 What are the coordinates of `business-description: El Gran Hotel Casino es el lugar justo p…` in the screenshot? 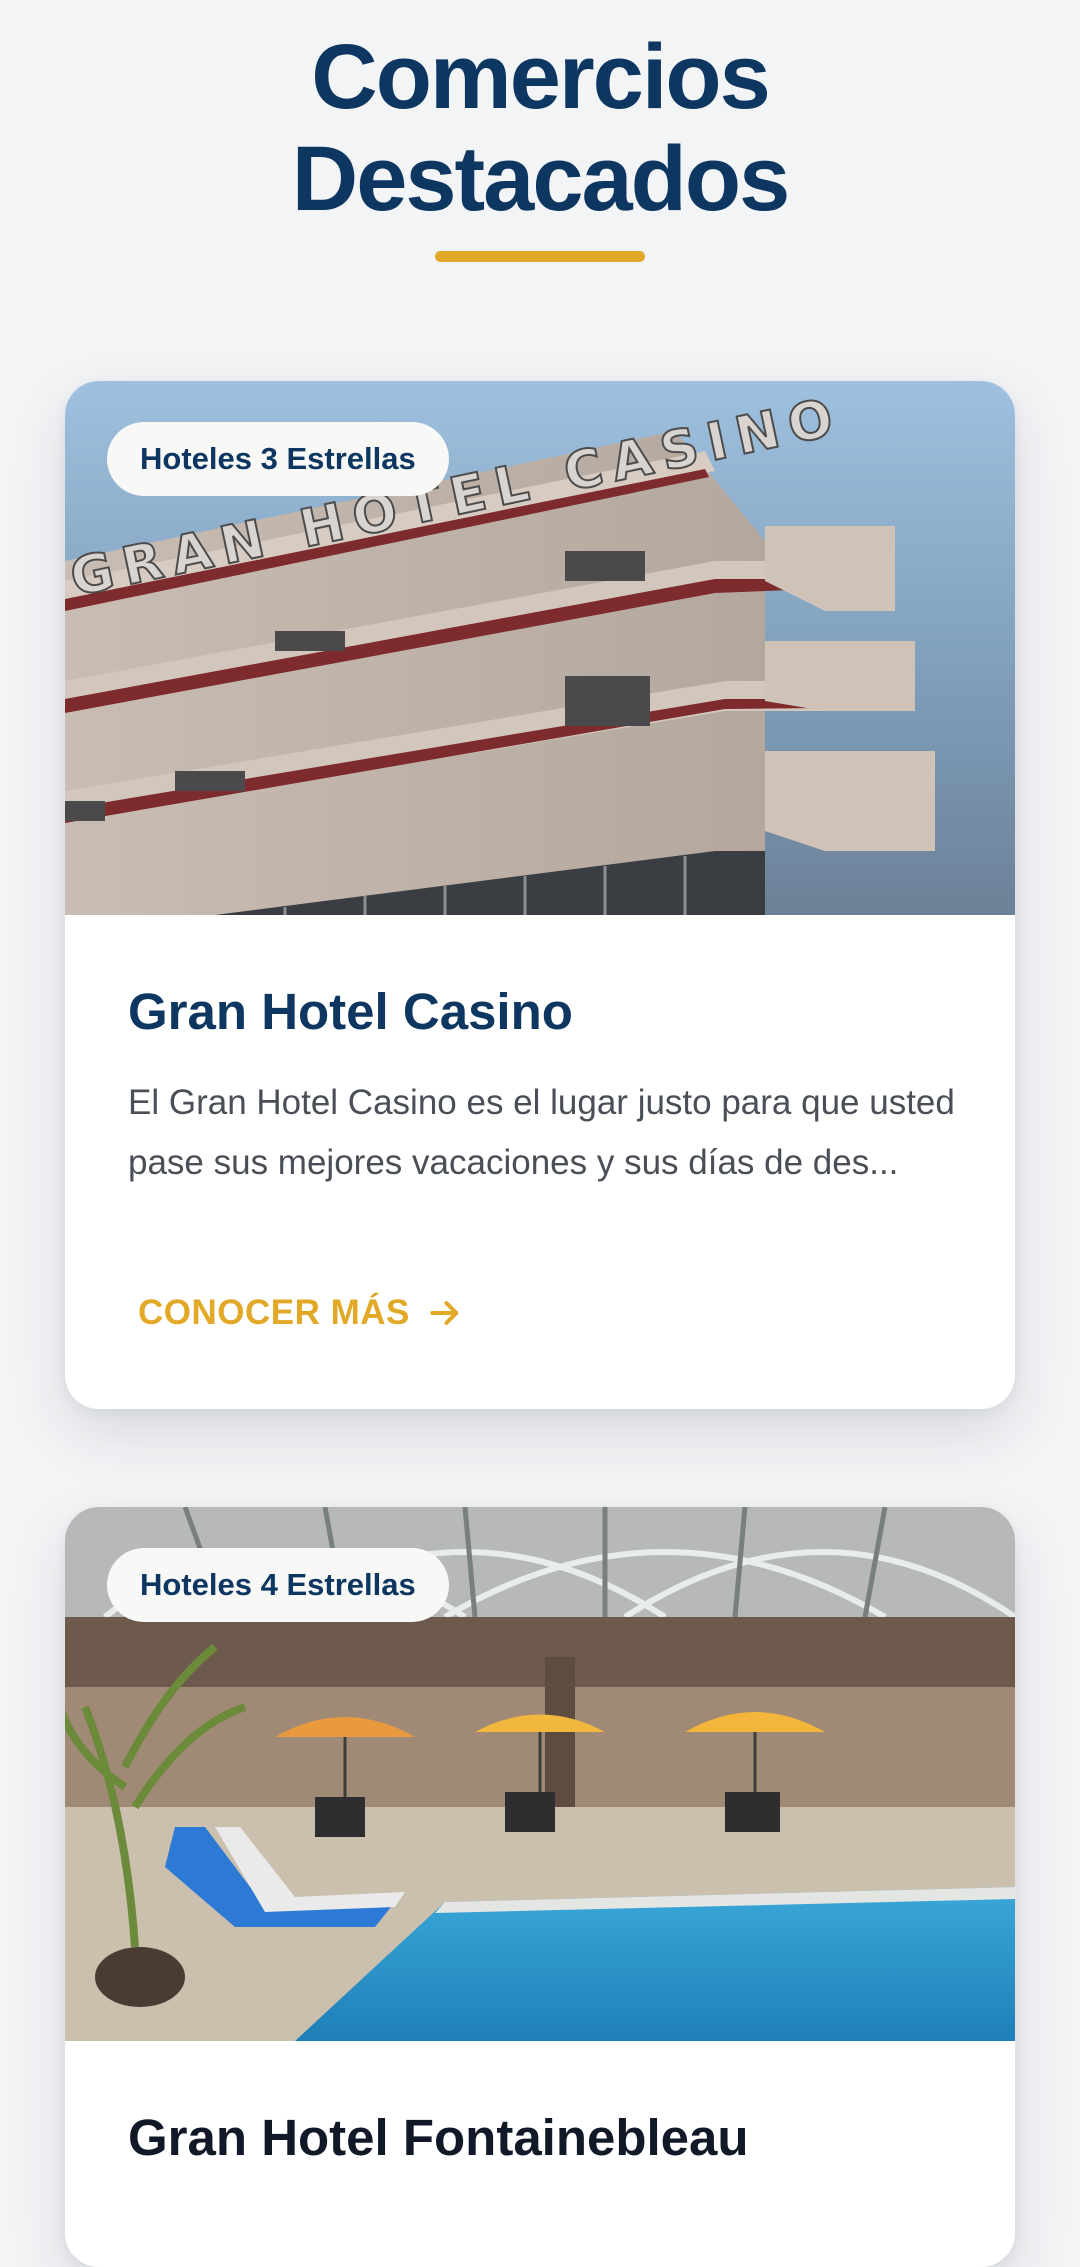 It's located at (541, 1132).